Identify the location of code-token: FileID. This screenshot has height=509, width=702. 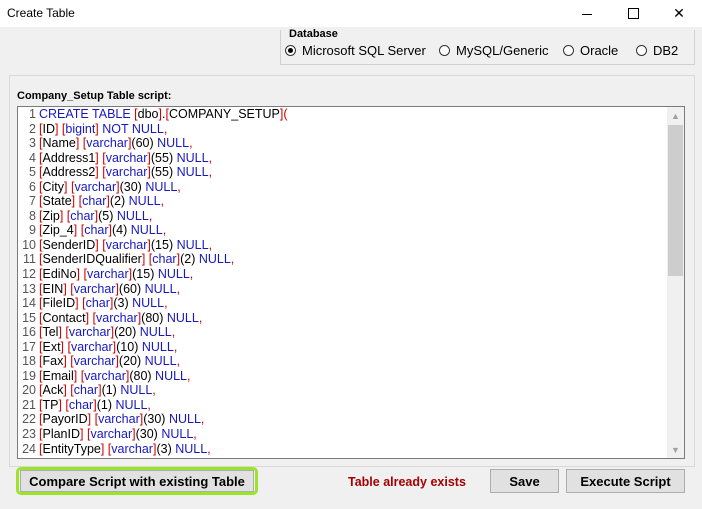
(59, 303).